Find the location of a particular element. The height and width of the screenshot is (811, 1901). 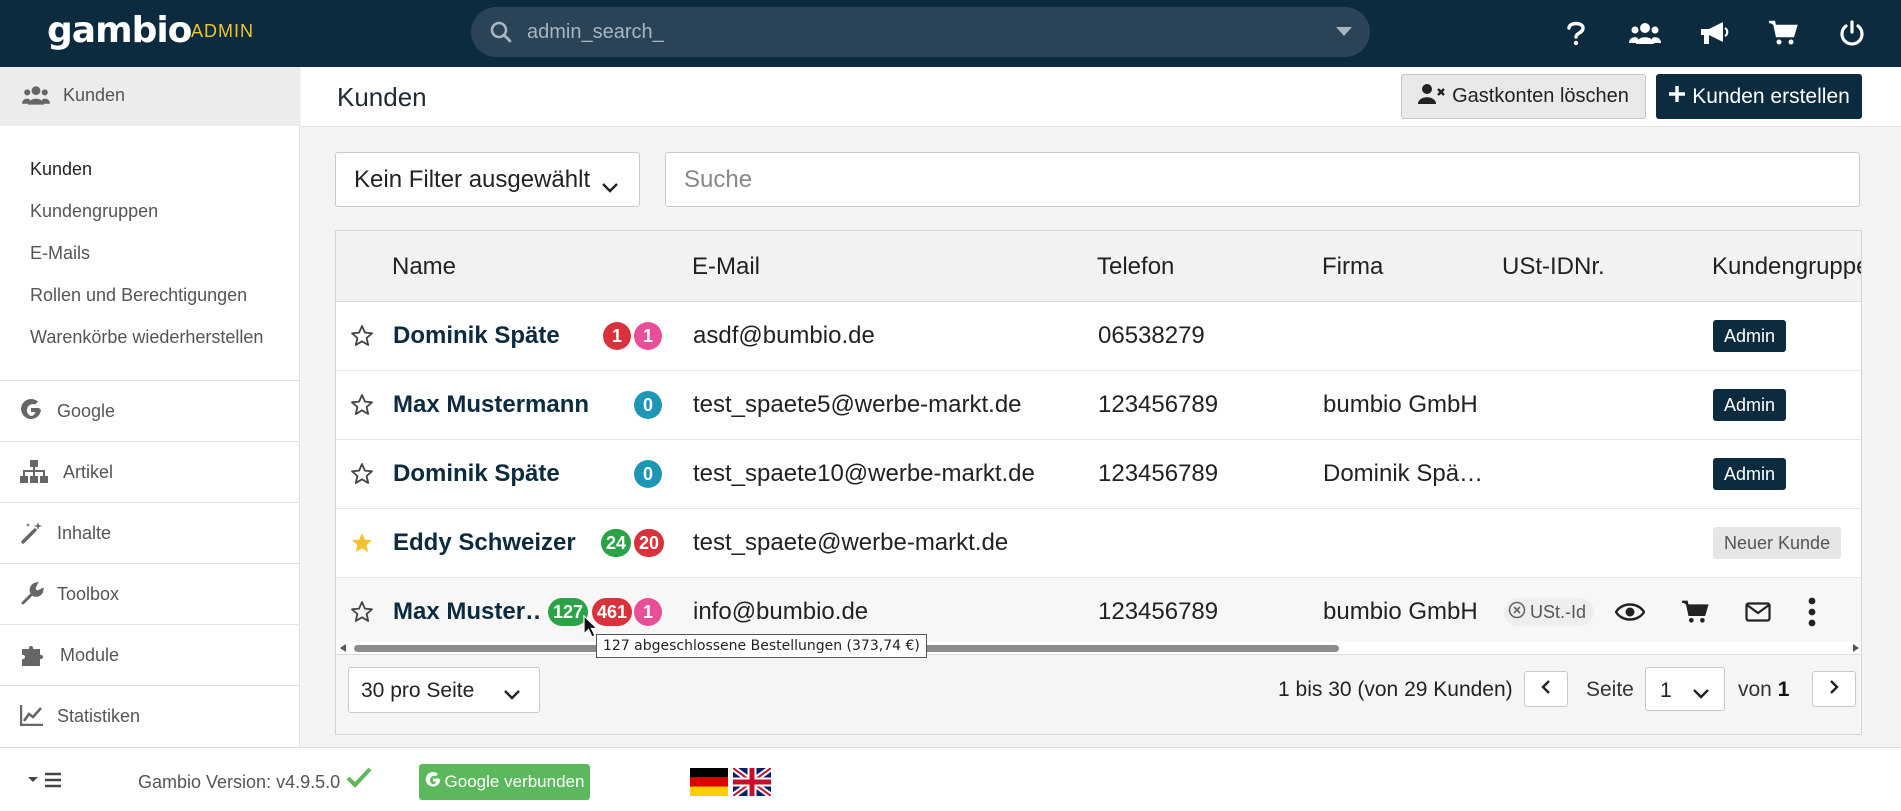

gambio-logo: gambio is located at coordinates (119, 30).